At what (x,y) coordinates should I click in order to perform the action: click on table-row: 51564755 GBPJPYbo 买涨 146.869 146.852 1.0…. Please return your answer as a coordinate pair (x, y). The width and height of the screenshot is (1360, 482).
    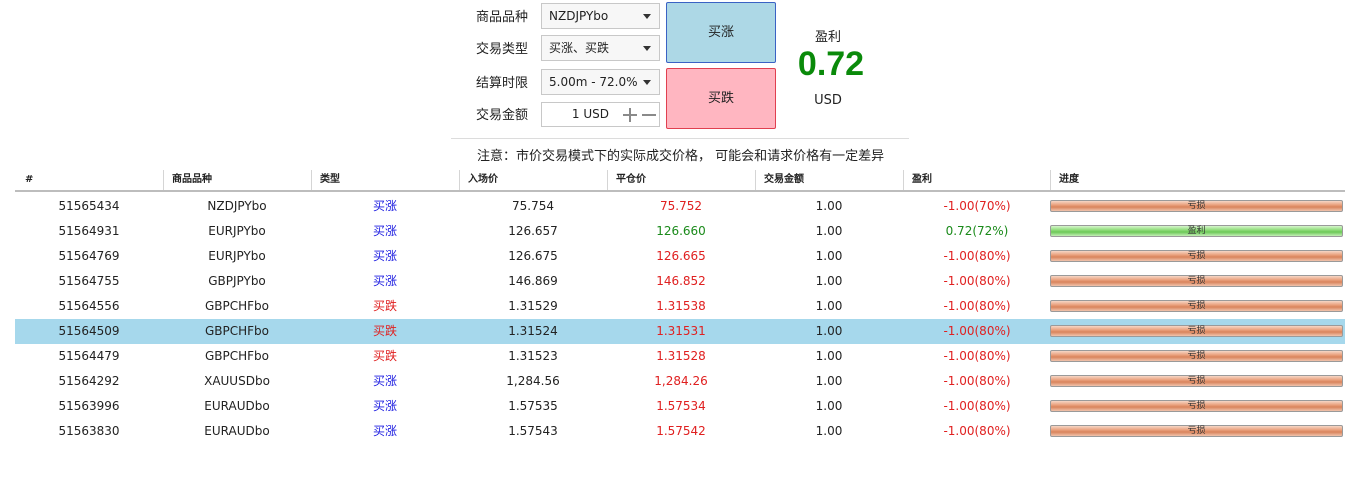
    Looking at the image, I should click on (680, 281).